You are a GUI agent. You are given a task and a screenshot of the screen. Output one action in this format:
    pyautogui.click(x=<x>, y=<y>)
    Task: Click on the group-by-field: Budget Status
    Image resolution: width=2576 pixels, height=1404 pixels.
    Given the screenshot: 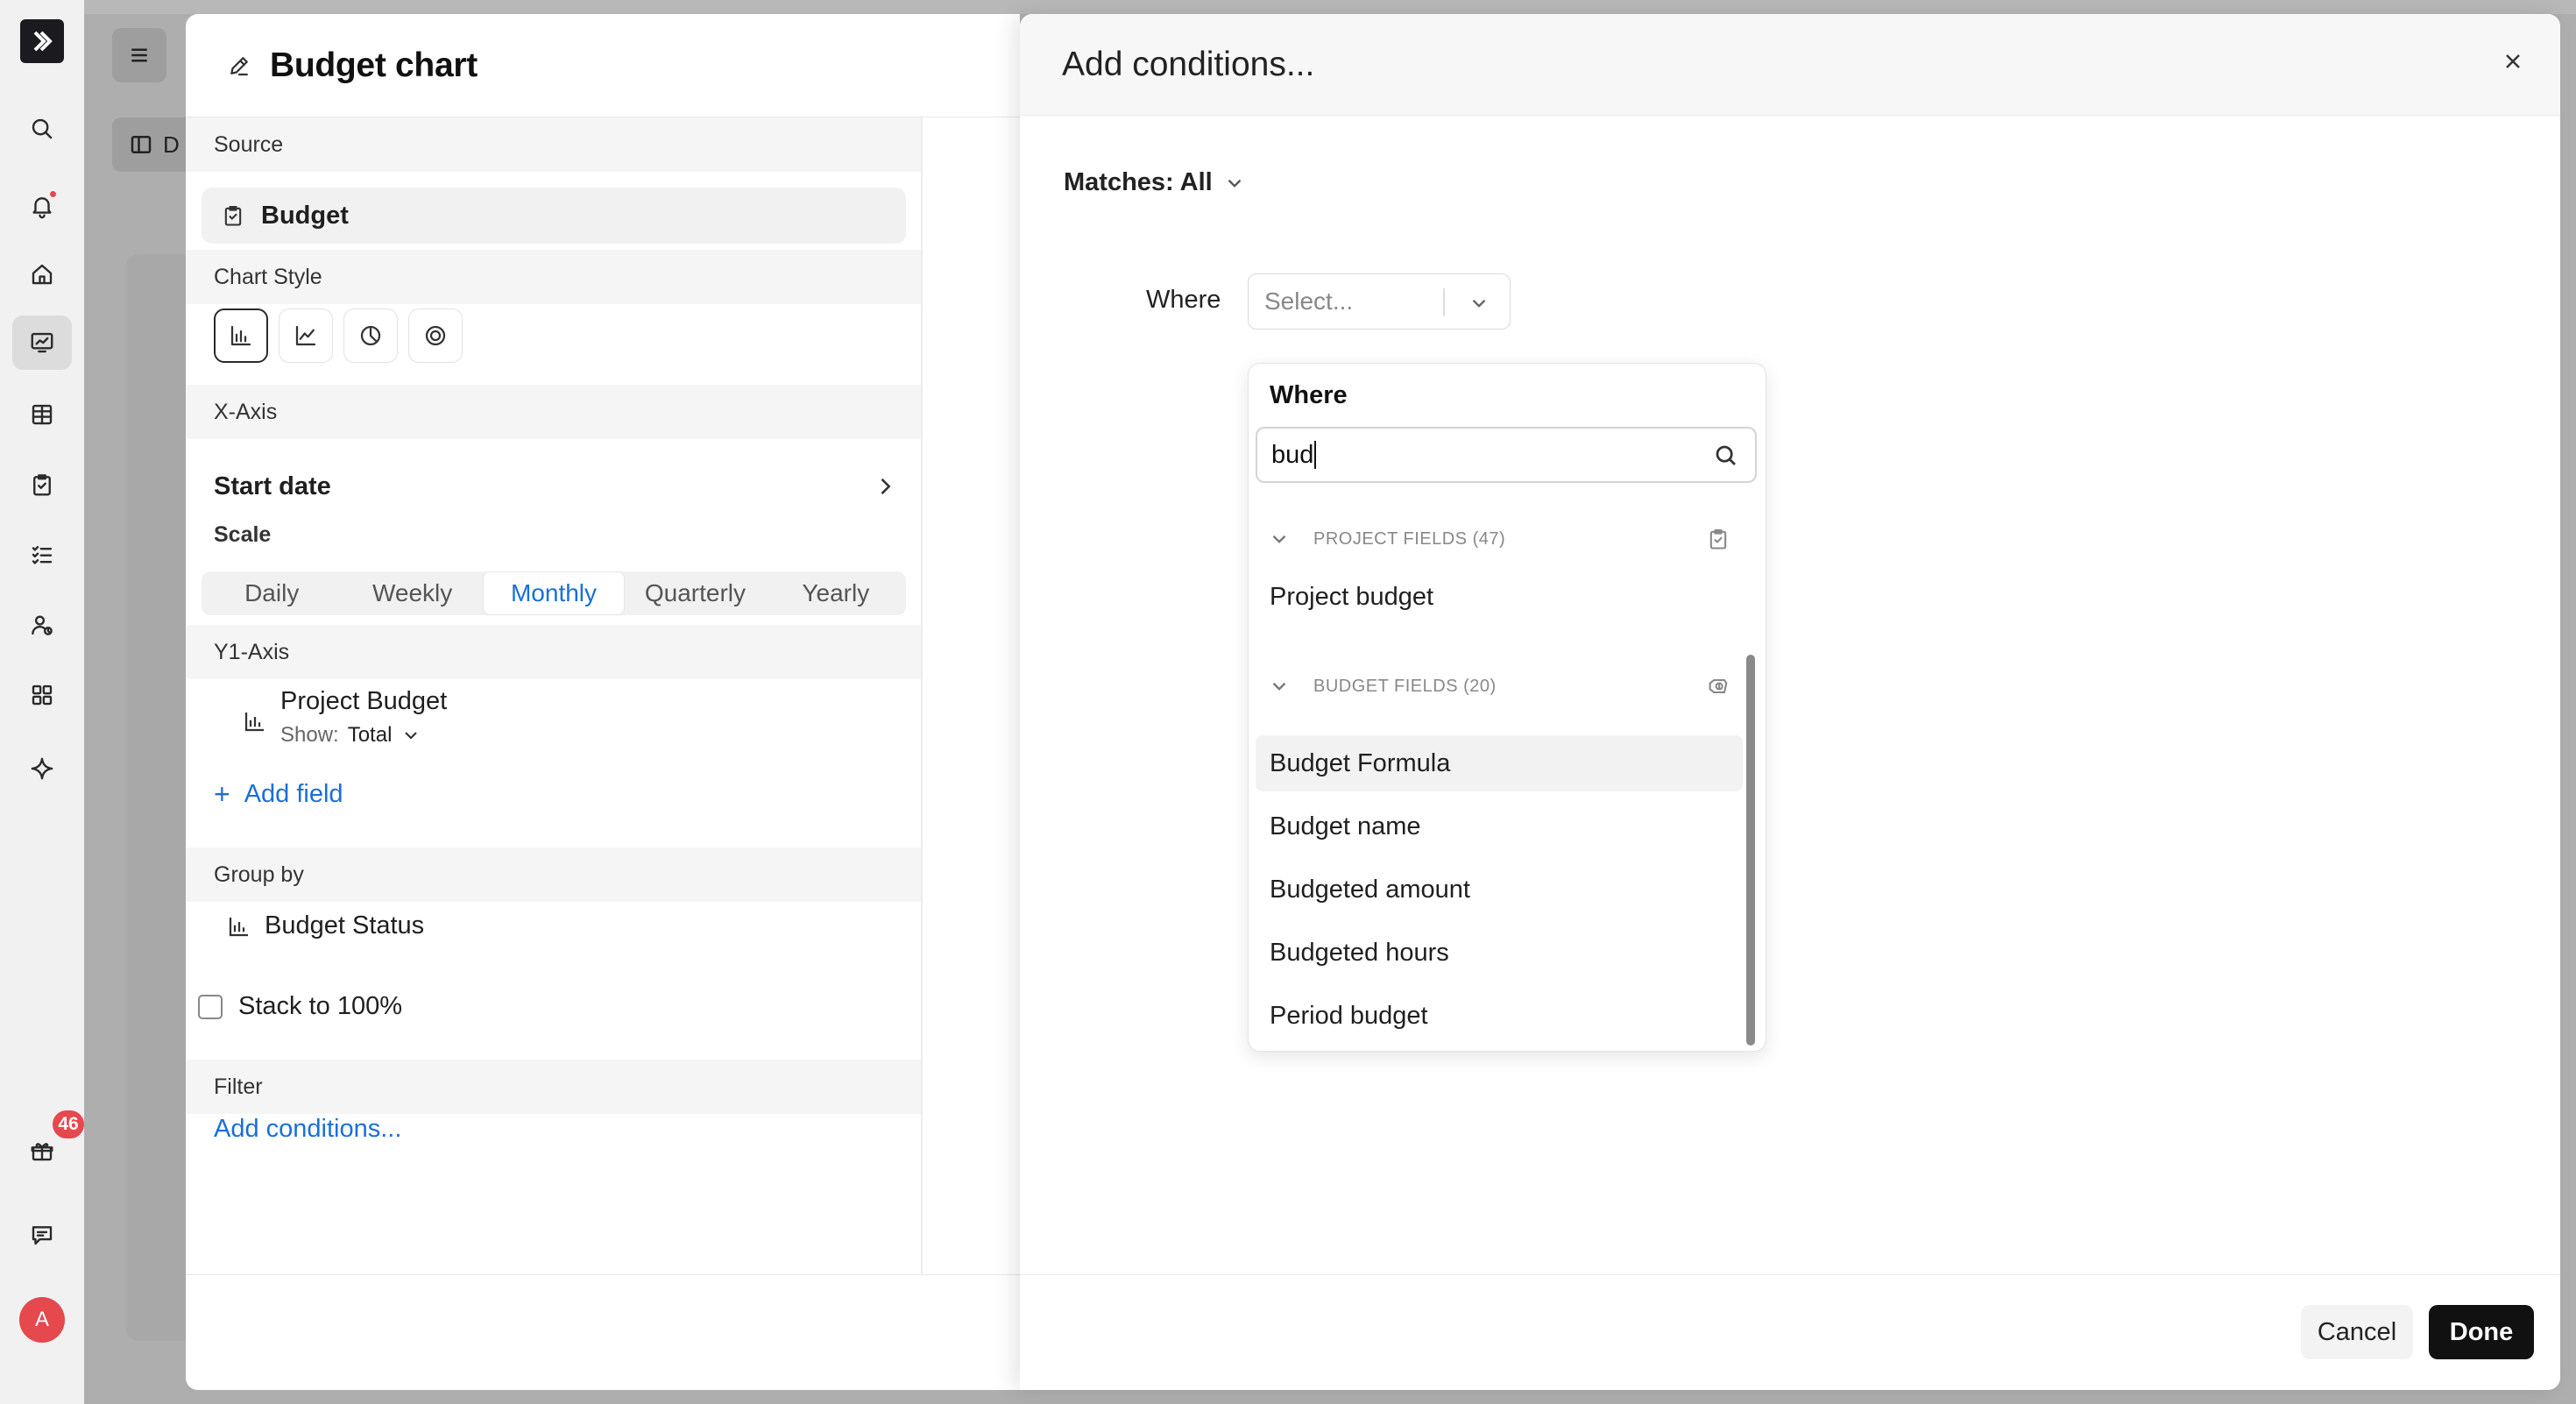 What is the action you would take?
    pyautogui.click(x=325, y=925)
    